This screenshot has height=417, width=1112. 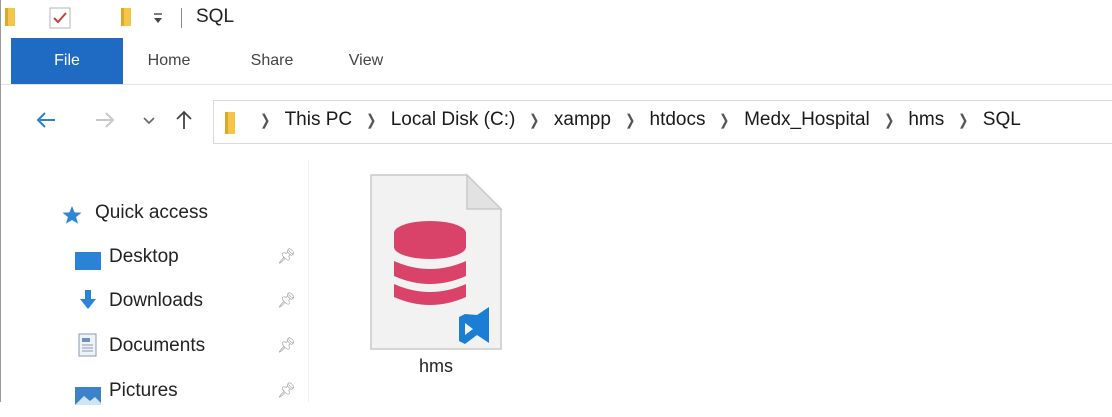 I want to click on tab-view: View, so click(x=366, y=61).